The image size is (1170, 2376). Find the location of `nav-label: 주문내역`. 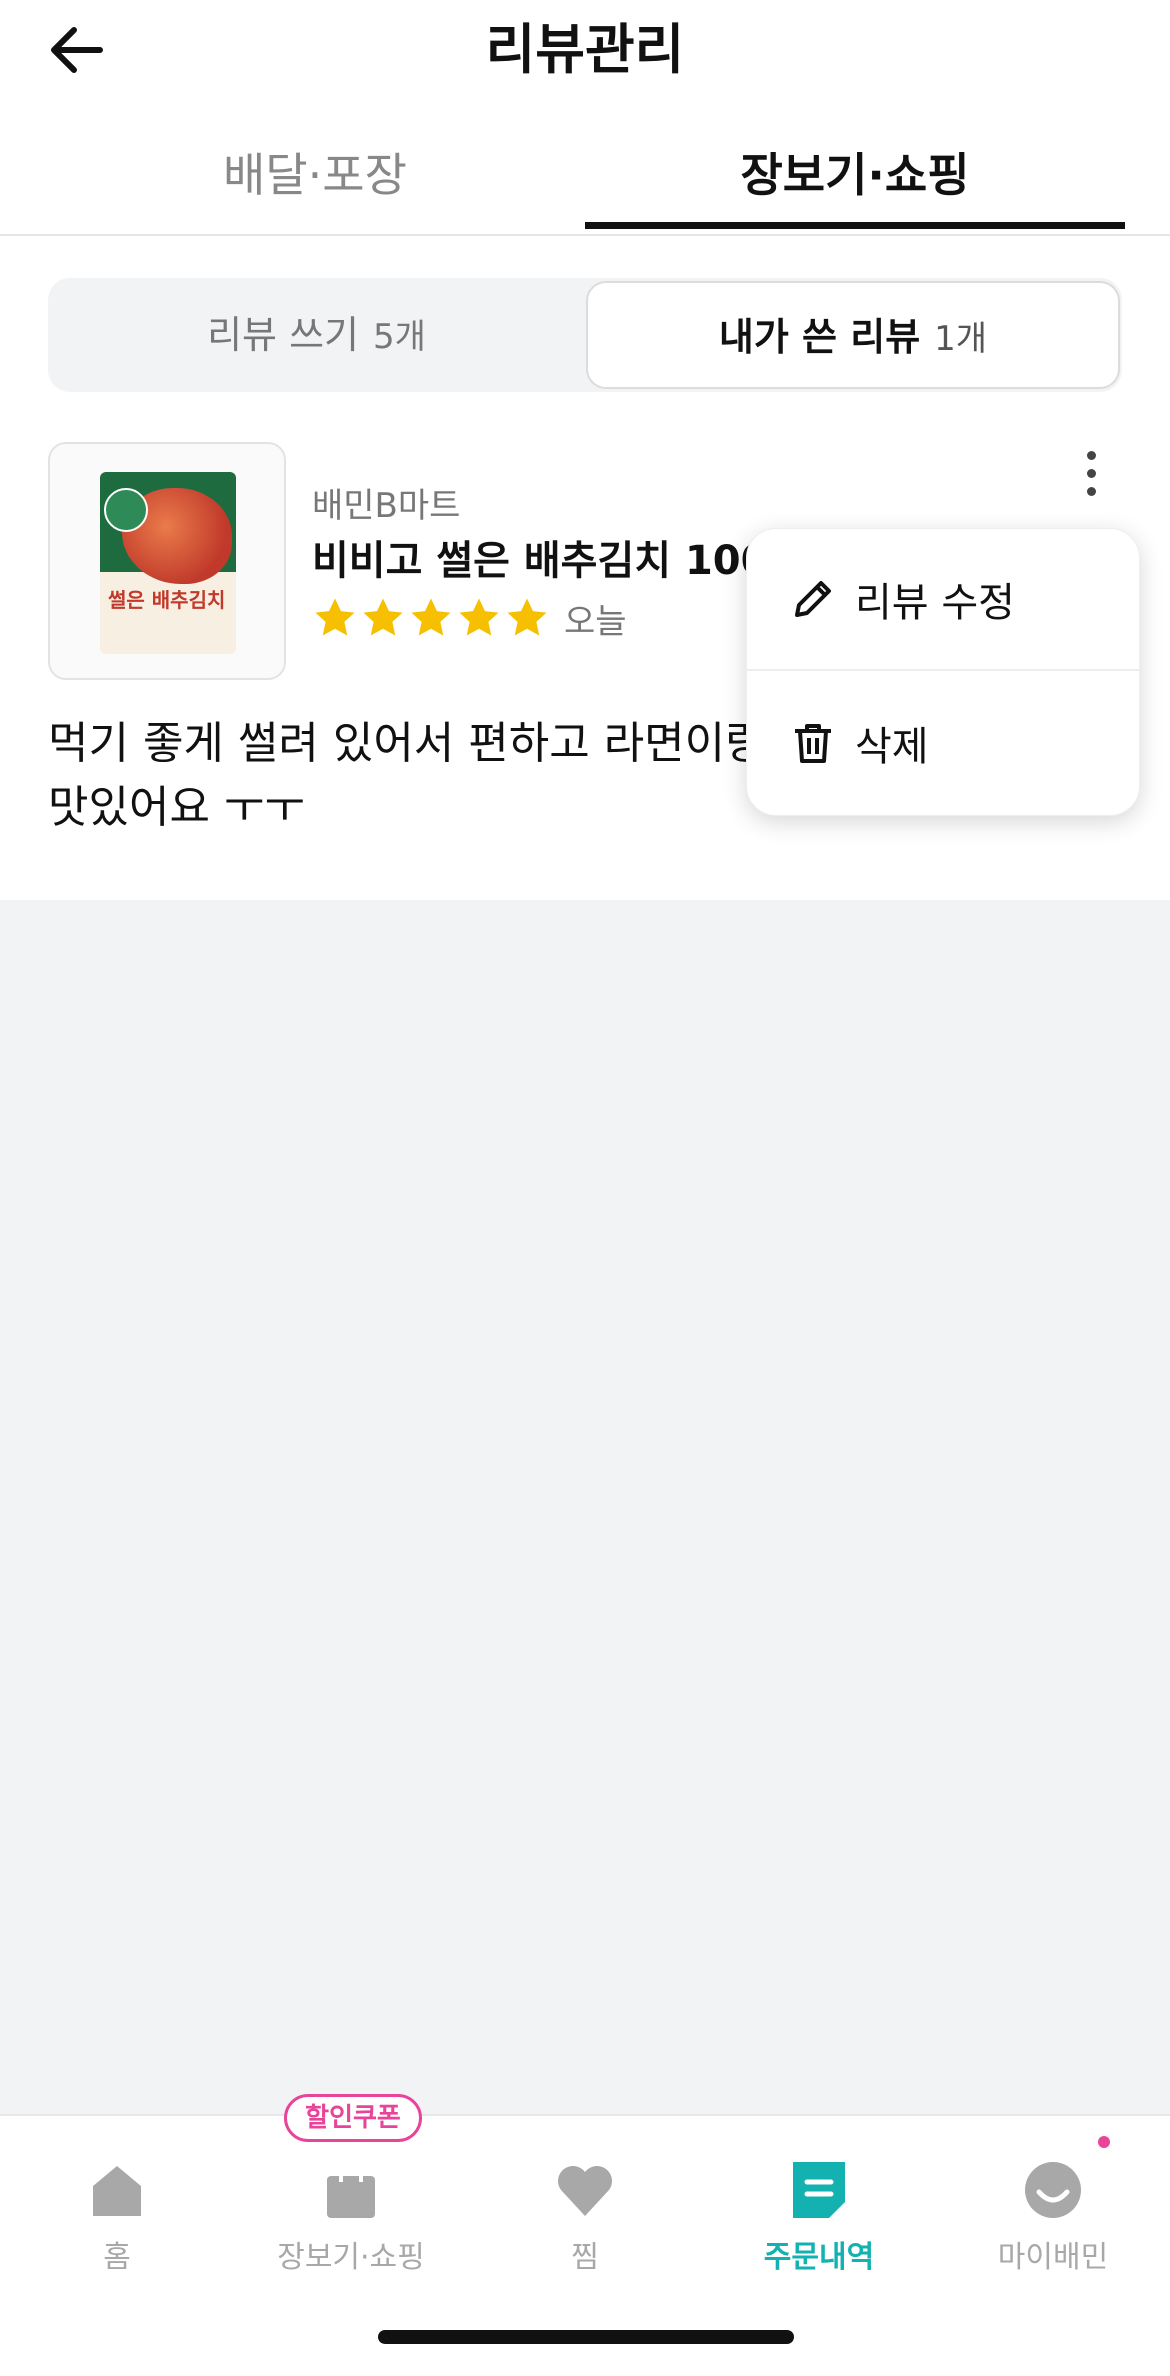

nav-label: 주문내역 is located at coordinates (819, 2257).